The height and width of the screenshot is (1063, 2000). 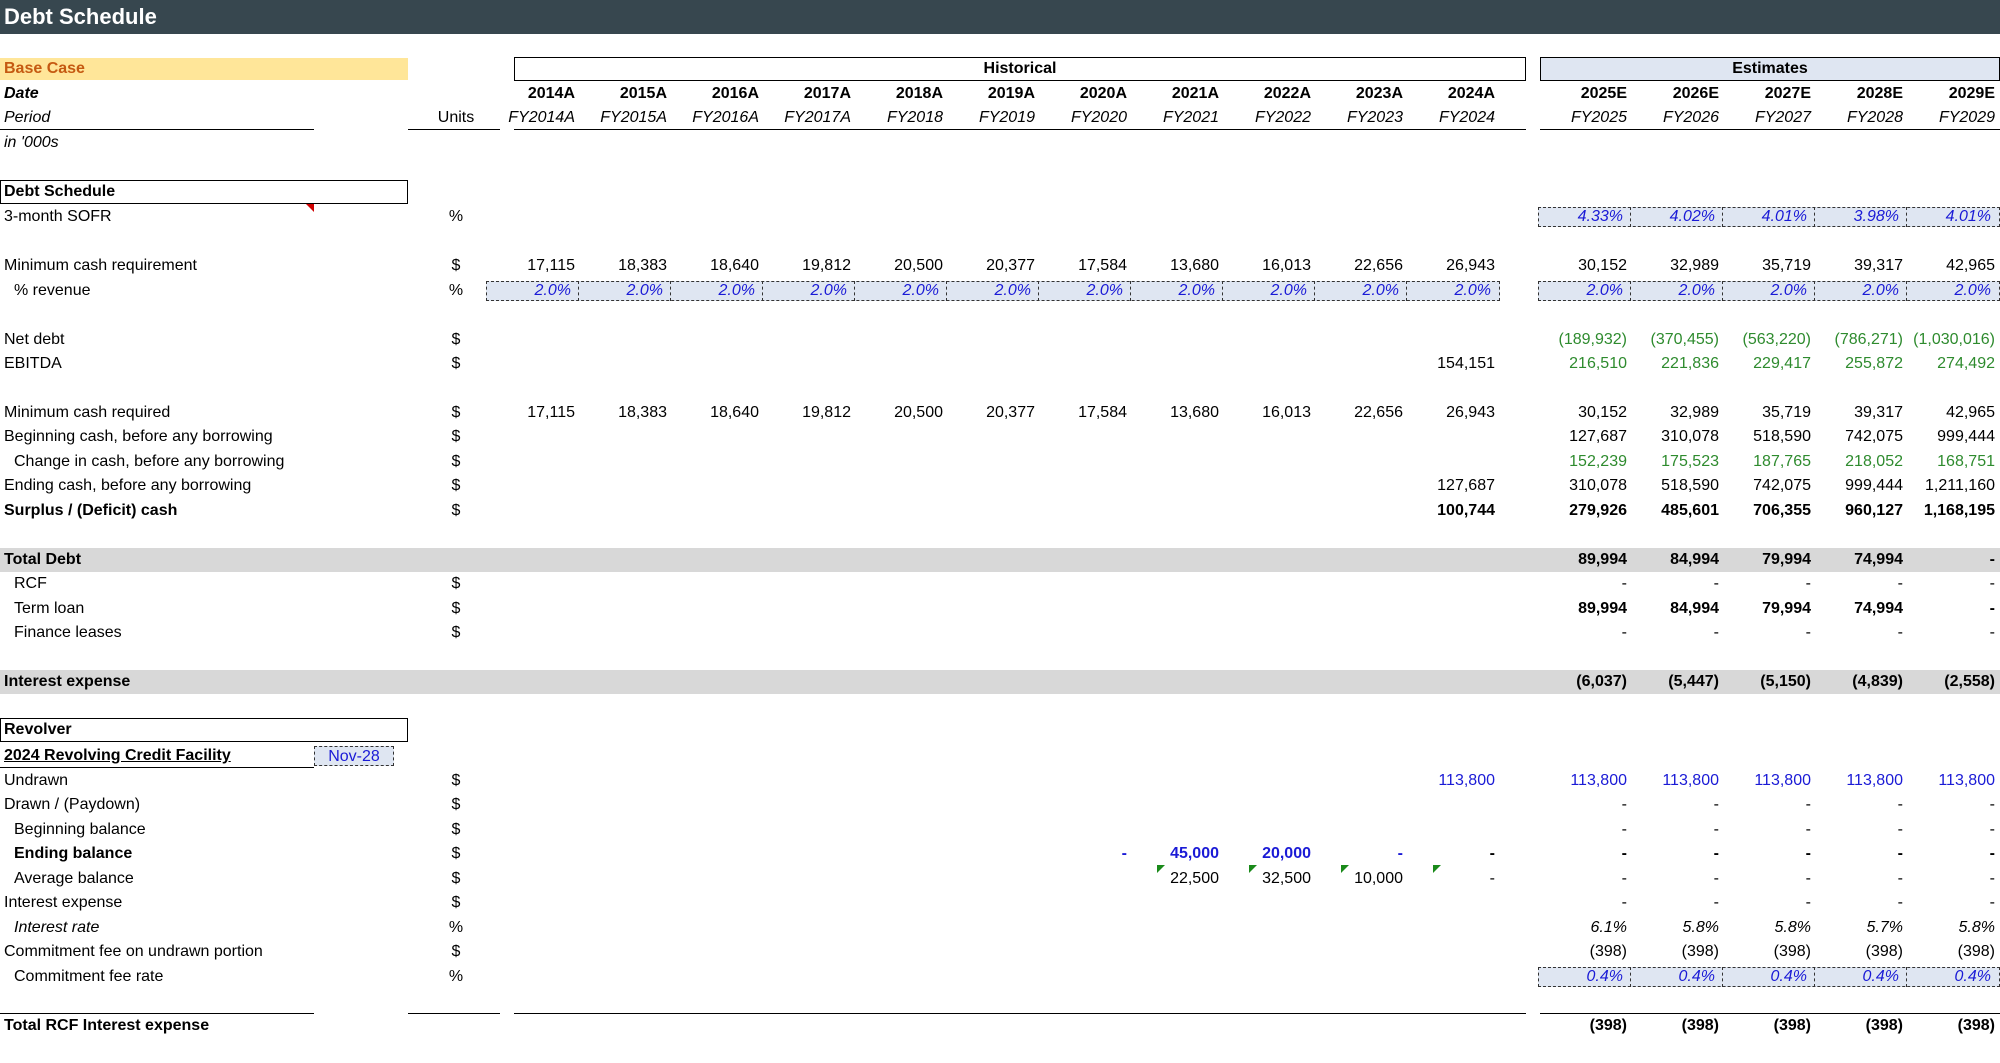 What do you see at coordinates (1952, 462) in the screenshot?
I see `chg-cash-value: 168,751` at bounding box center [1952, 462].